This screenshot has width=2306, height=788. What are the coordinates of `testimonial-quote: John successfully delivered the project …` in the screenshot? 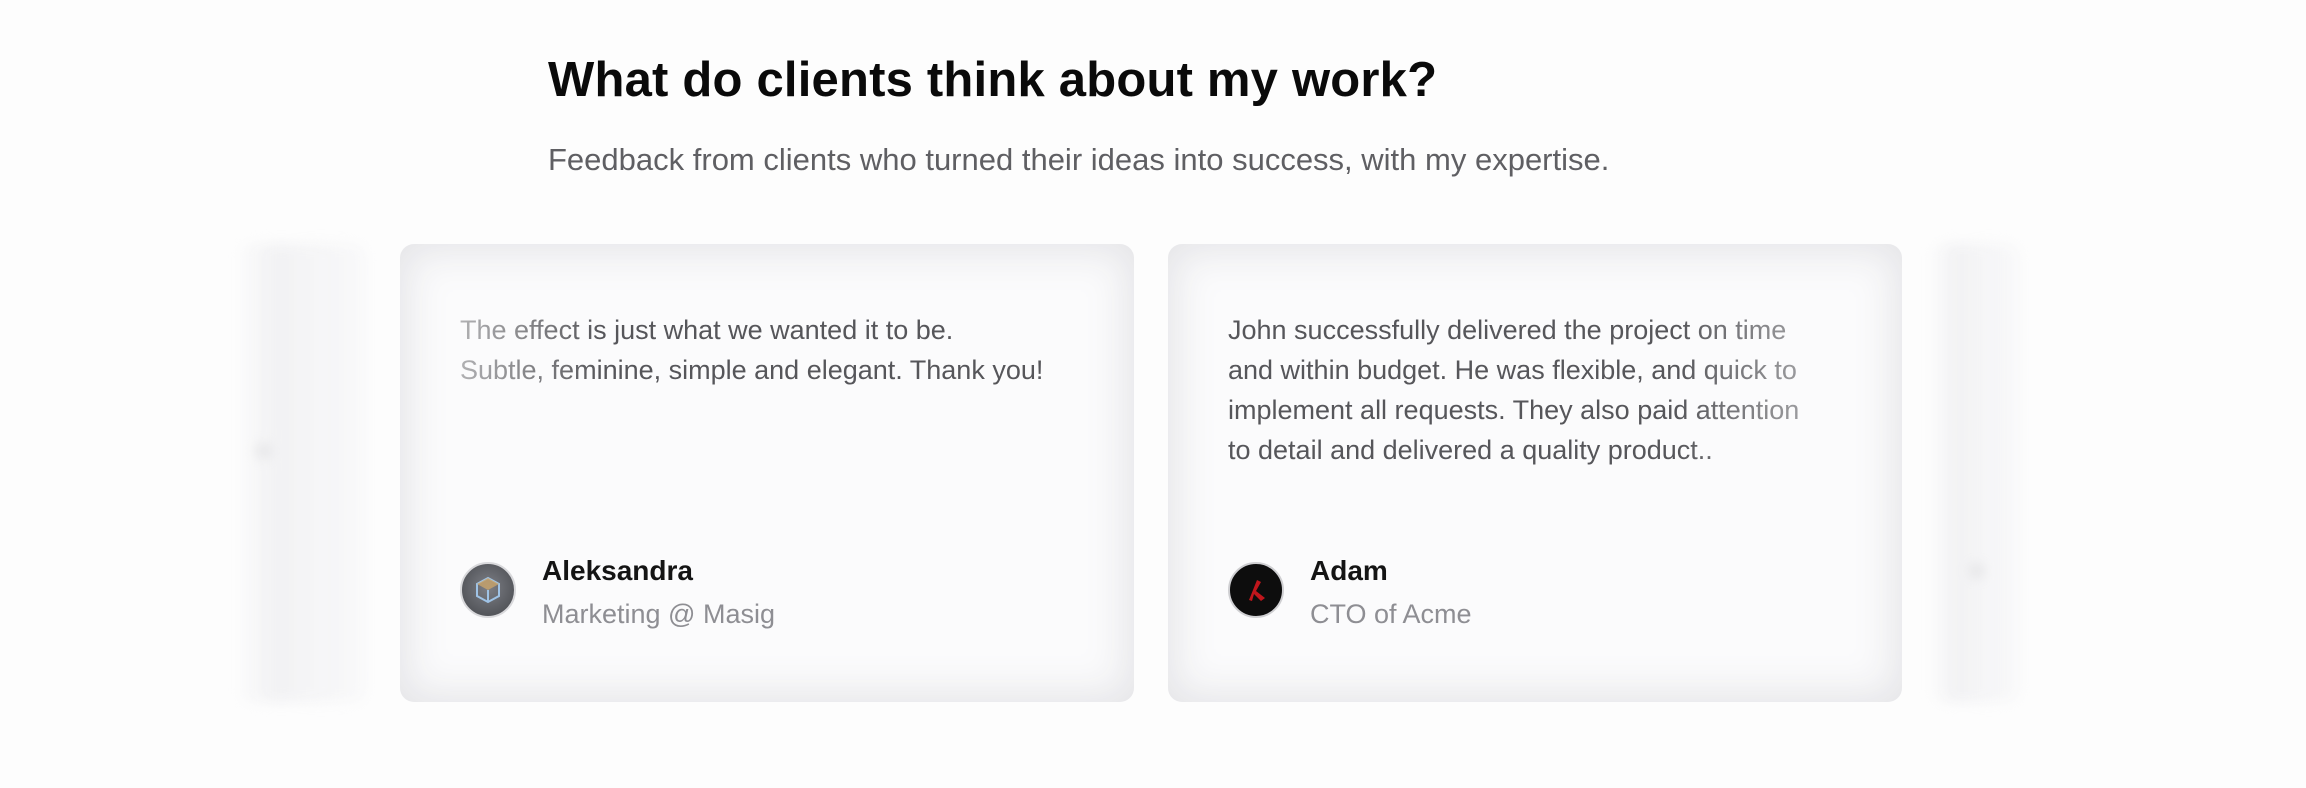 It's located at (1514, 390).